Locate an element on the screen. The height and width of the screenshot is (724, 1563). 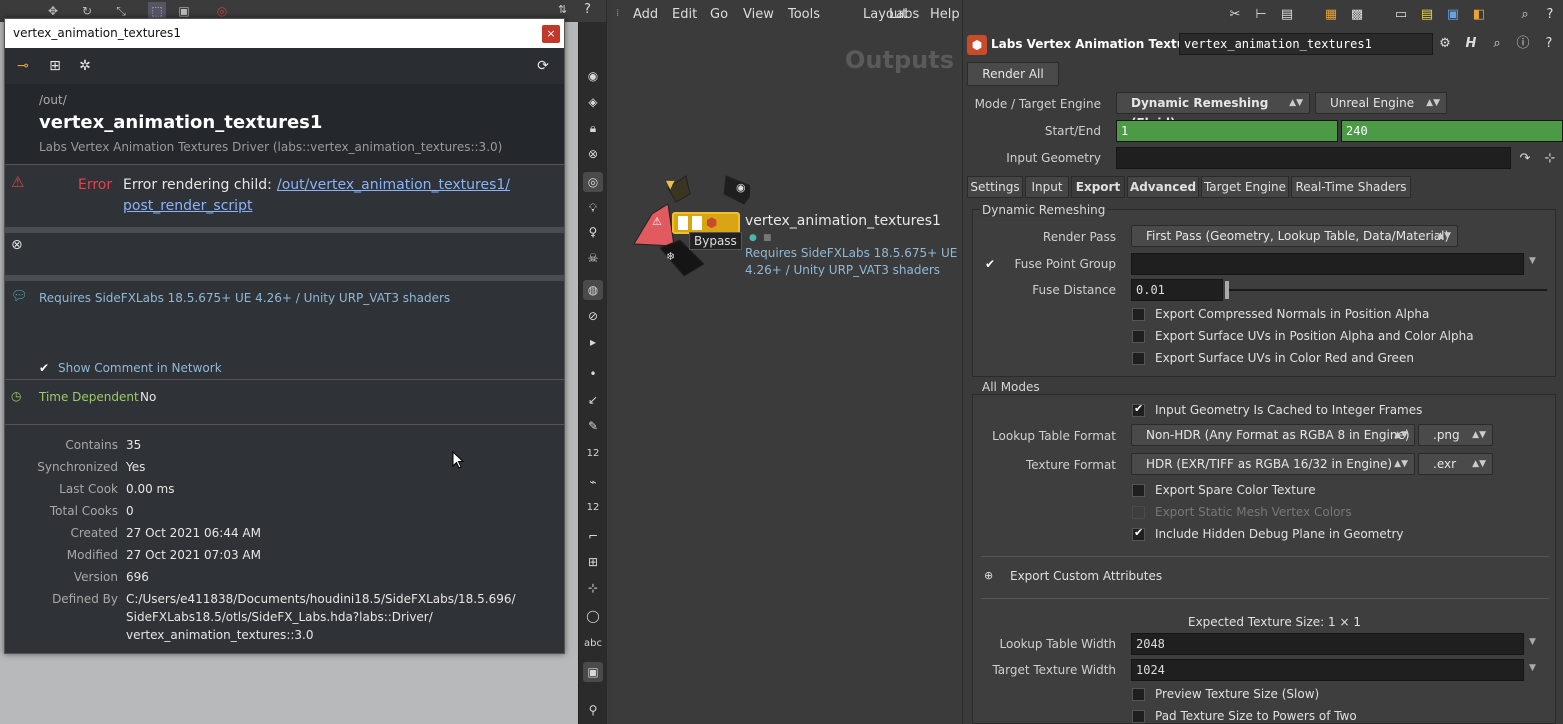
menu-view: View is located at coordinates (758, 14).